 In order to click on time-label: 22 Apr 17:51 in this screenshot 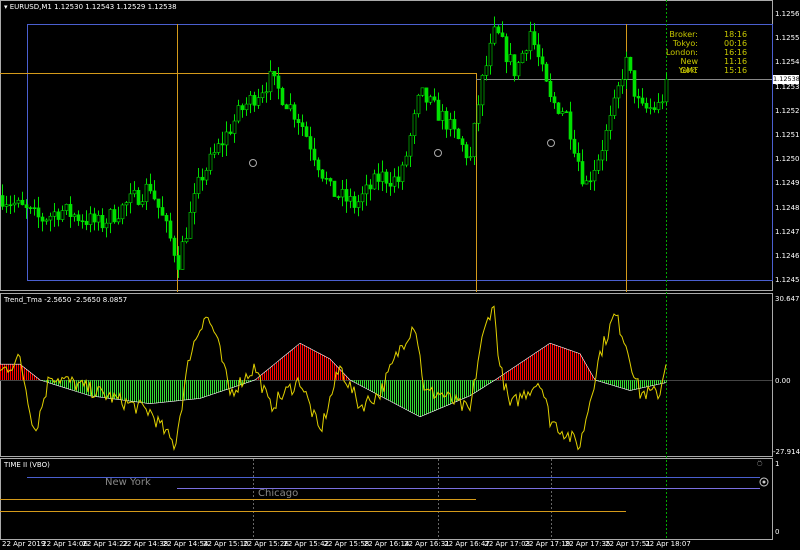, I will do `click(628, 544)`.